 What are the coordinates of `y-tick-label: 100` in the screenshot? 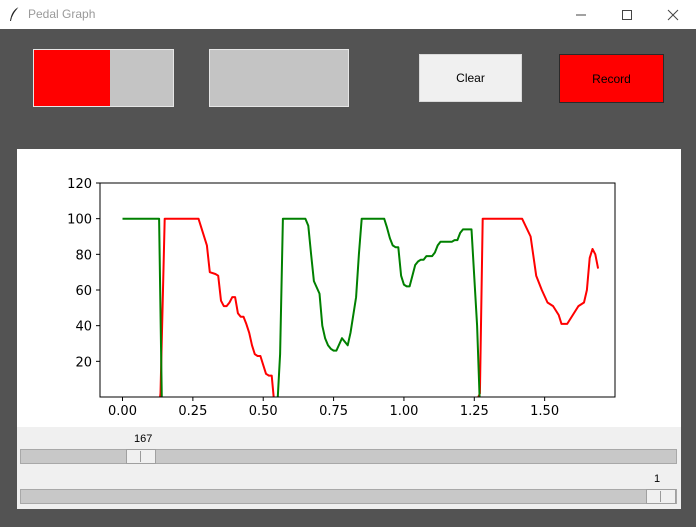 It's located at (79, 220).